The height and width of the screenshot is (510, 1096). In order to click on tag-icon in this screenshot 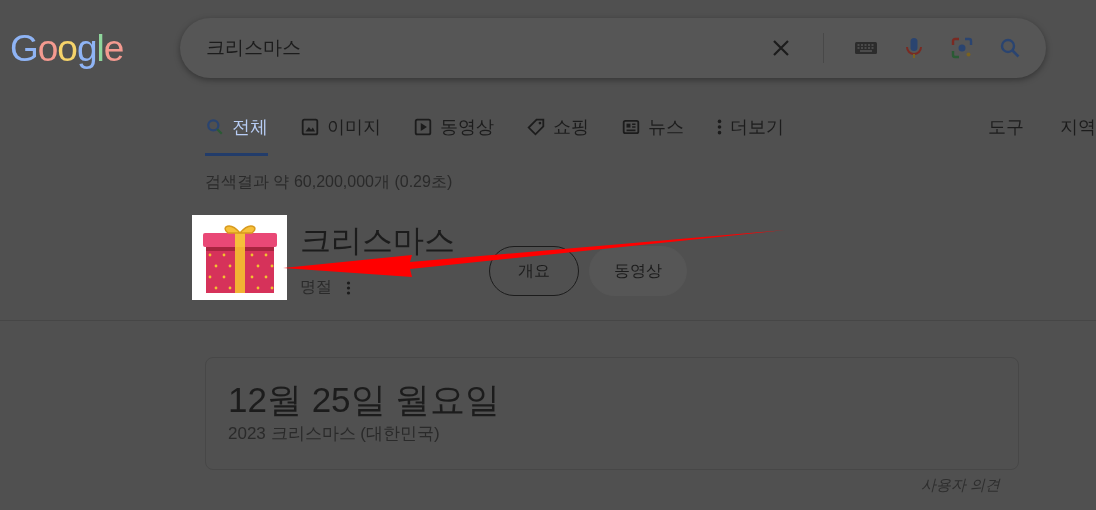, I will do `click(536, 127)`.